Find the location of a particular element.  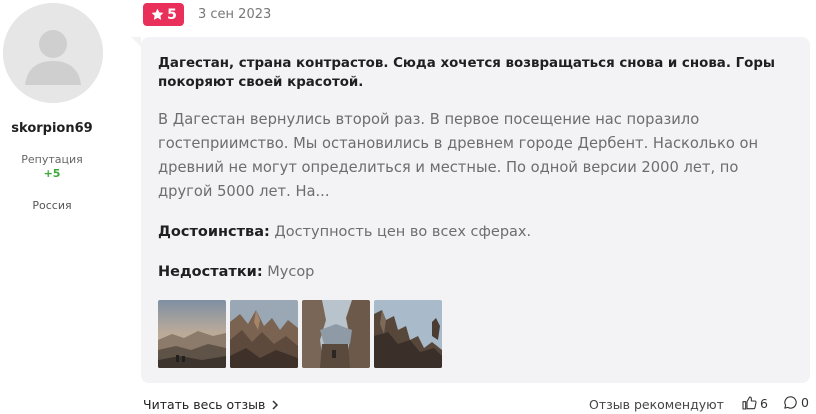

thumbs-up-icon is located at coordinates (749, 403).